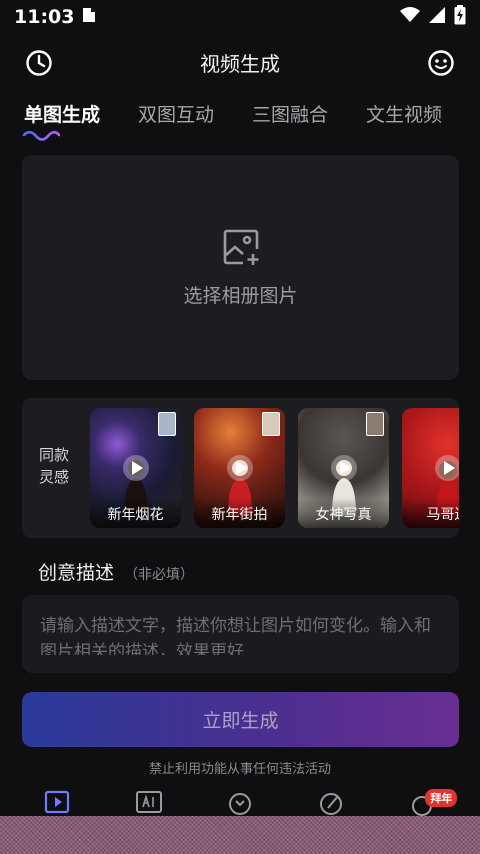 The image size is (480, 854). I want to click on nav-create, so click(331, 802).